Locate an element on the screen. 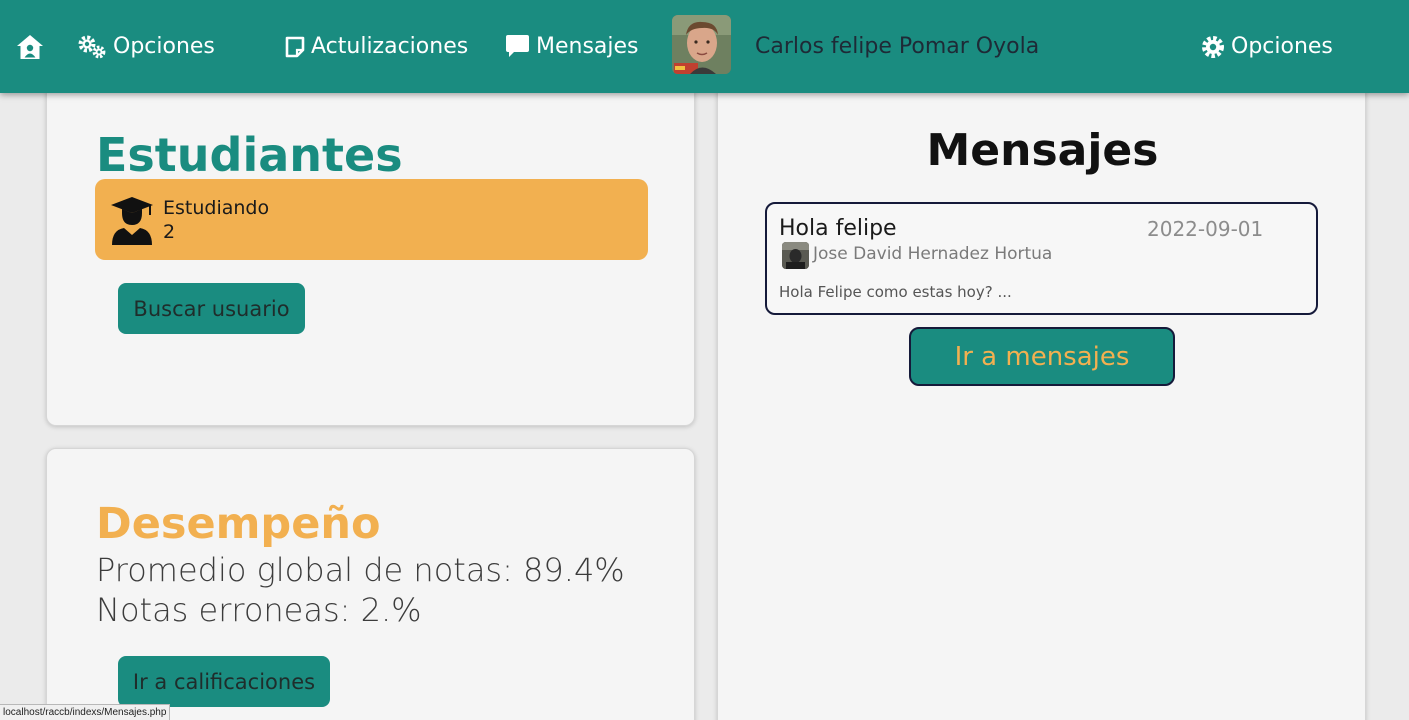 The image size is (1409, 720). message-date: 2022-09-01 is located at coordinates (1205, 229).